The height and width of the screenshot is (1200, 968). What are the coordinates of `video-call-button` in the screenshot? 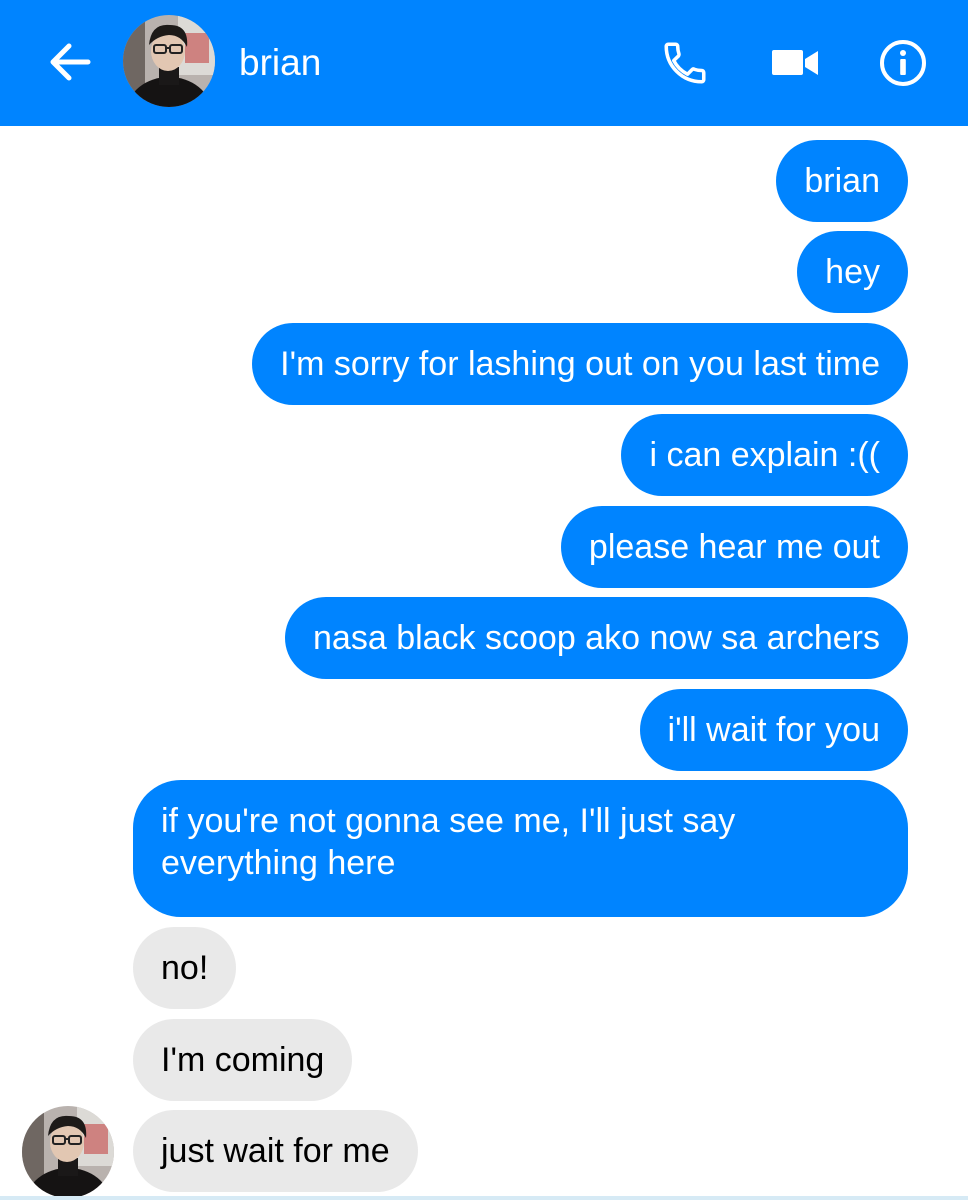 It's located at (795, 63).